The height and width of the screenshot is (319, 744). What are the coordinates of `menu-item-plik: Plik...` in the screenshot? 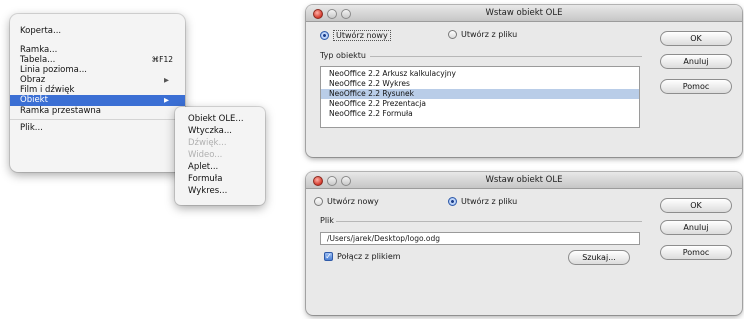 It's located at (97, 128).